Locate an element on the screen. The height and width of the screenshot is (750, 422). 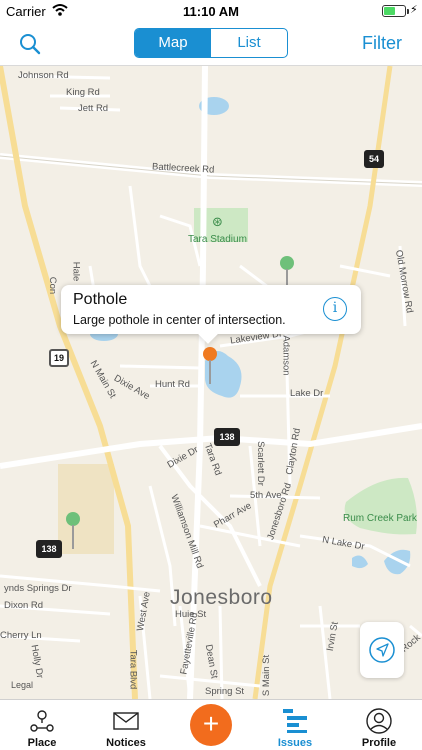
route-shield-54: 54 is located at coordinates (374, 159).